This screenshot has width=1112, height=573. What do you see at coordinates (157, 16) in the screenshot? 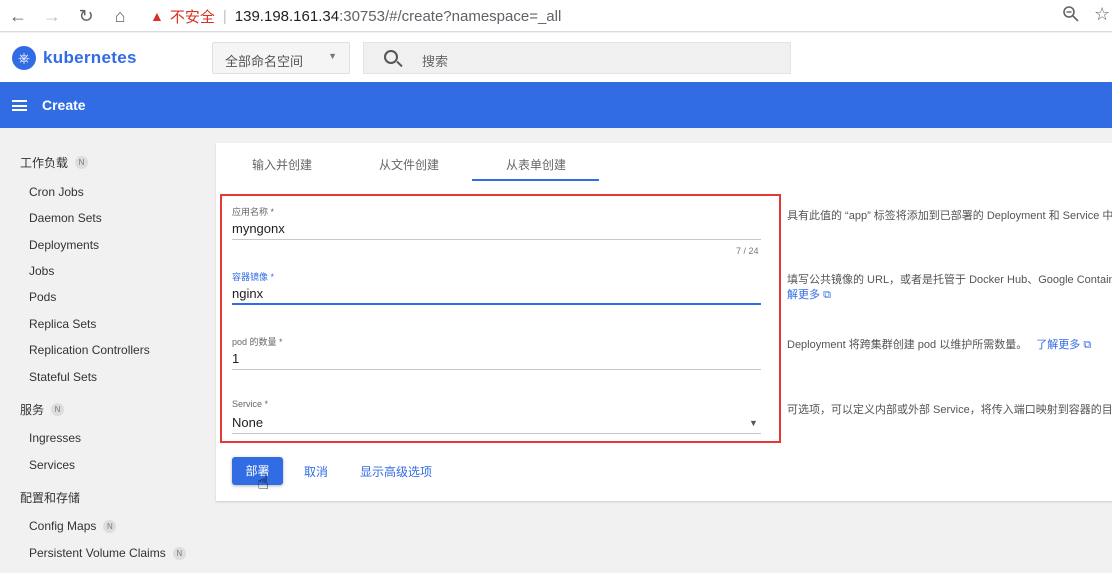
I see `warning-icon: ▲` at bounding box center [157, 16].